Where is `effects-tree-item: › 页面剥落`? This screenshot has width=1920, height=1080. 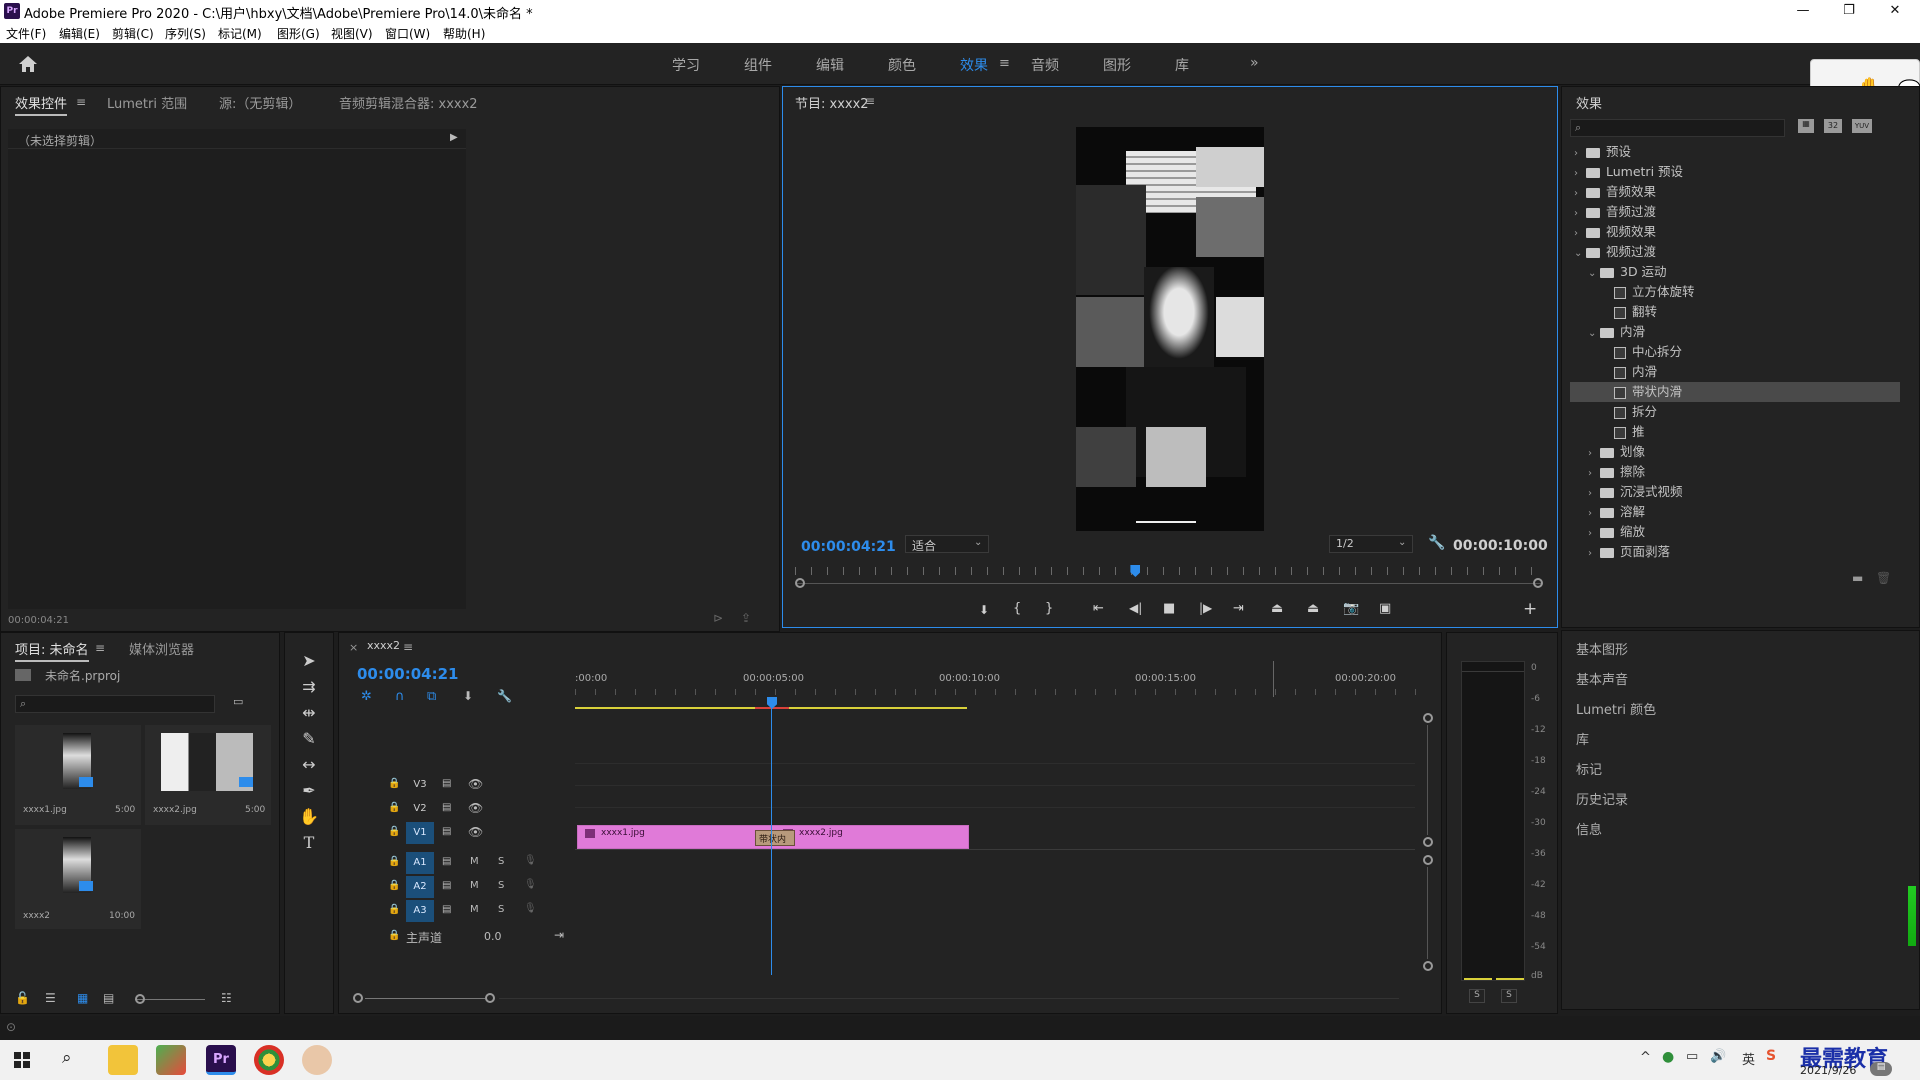 effects-tree-item: › 页面剥落 is located at coordinates (1735, 552).